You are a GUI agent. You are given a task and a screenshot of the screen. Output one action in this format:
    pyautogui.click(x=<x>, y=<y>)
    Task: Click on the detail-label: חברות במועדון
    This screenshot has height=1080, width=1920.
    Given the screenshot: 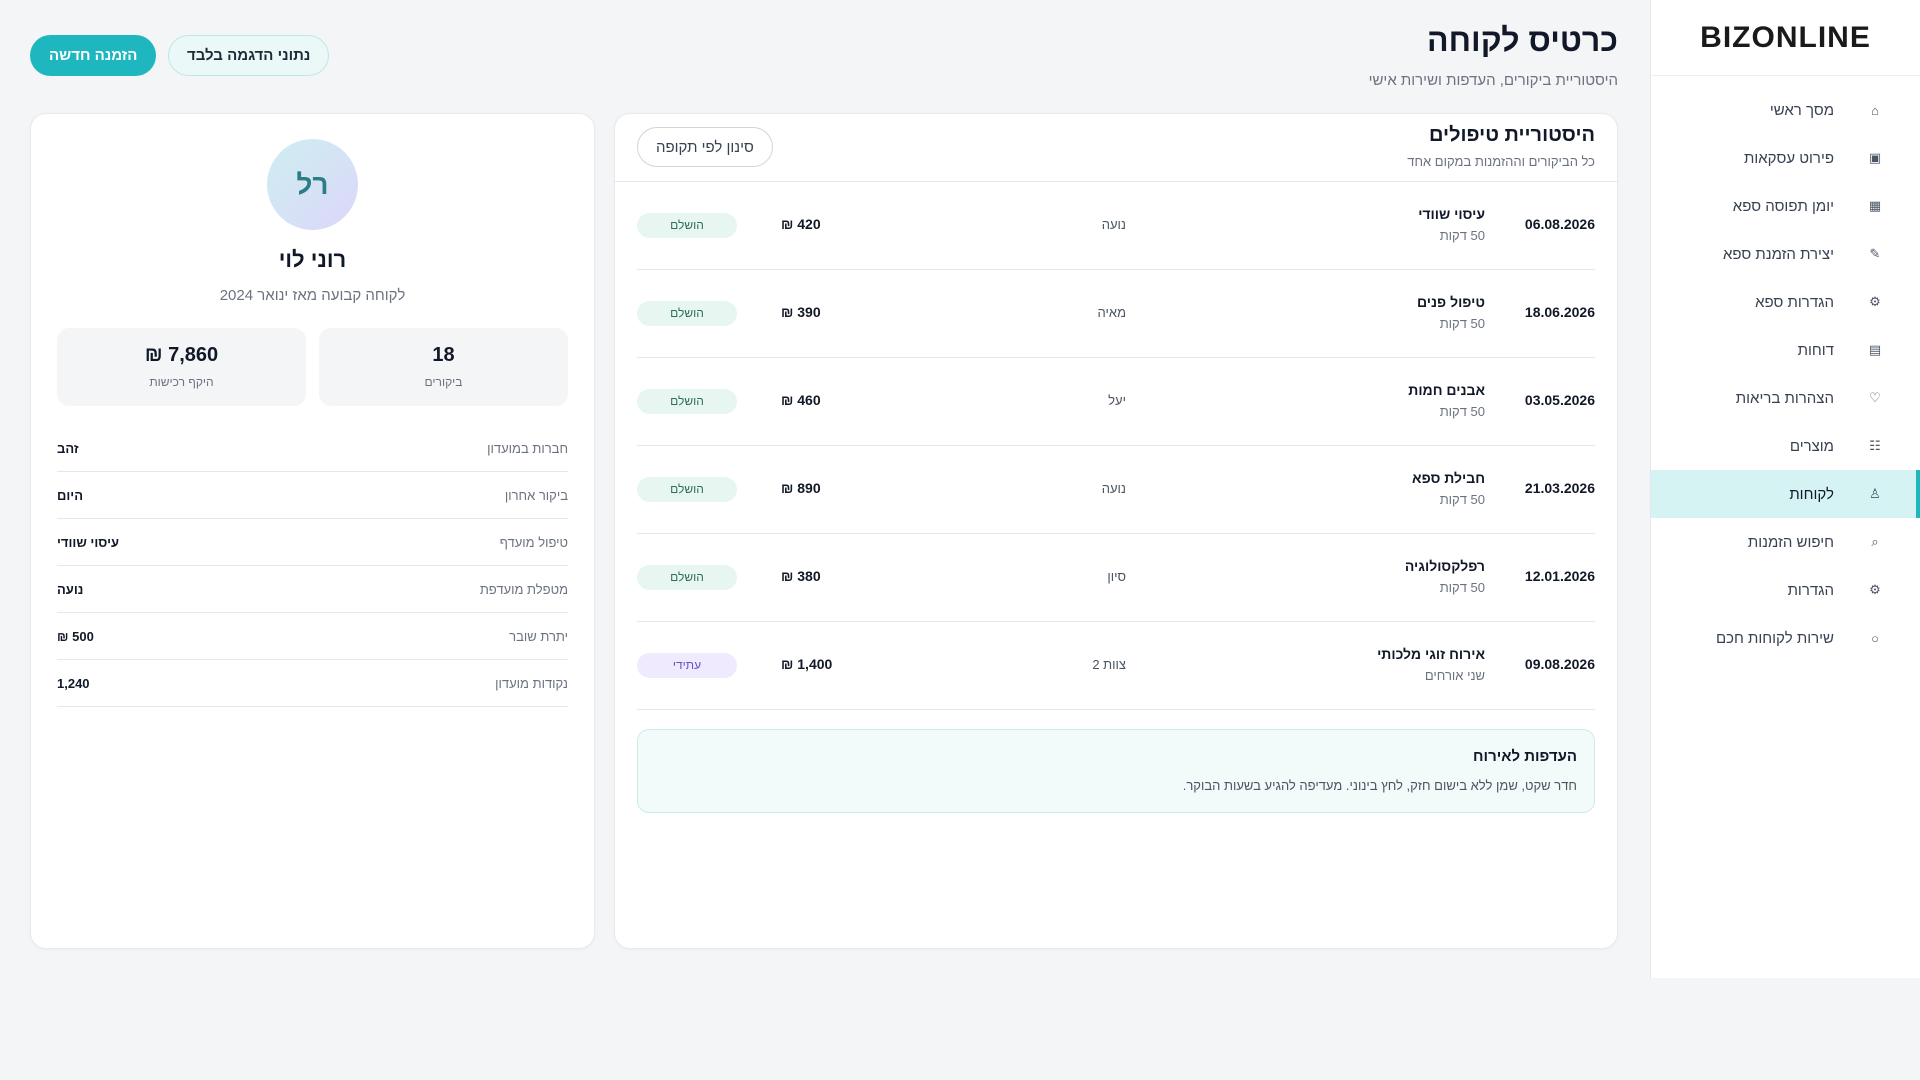 What is the action you would take?
    pyautogui.click(x=527, y=448)
    